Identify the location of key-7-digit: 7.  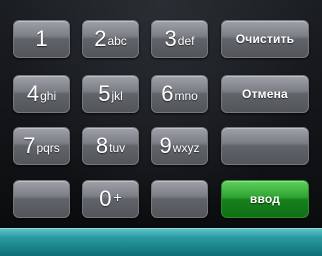
(29, 145).